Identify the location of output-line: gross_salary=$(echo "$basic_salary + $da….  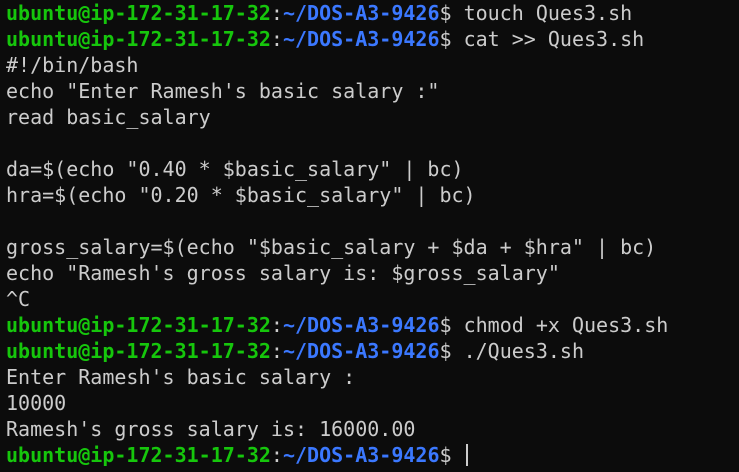
(372, 247).